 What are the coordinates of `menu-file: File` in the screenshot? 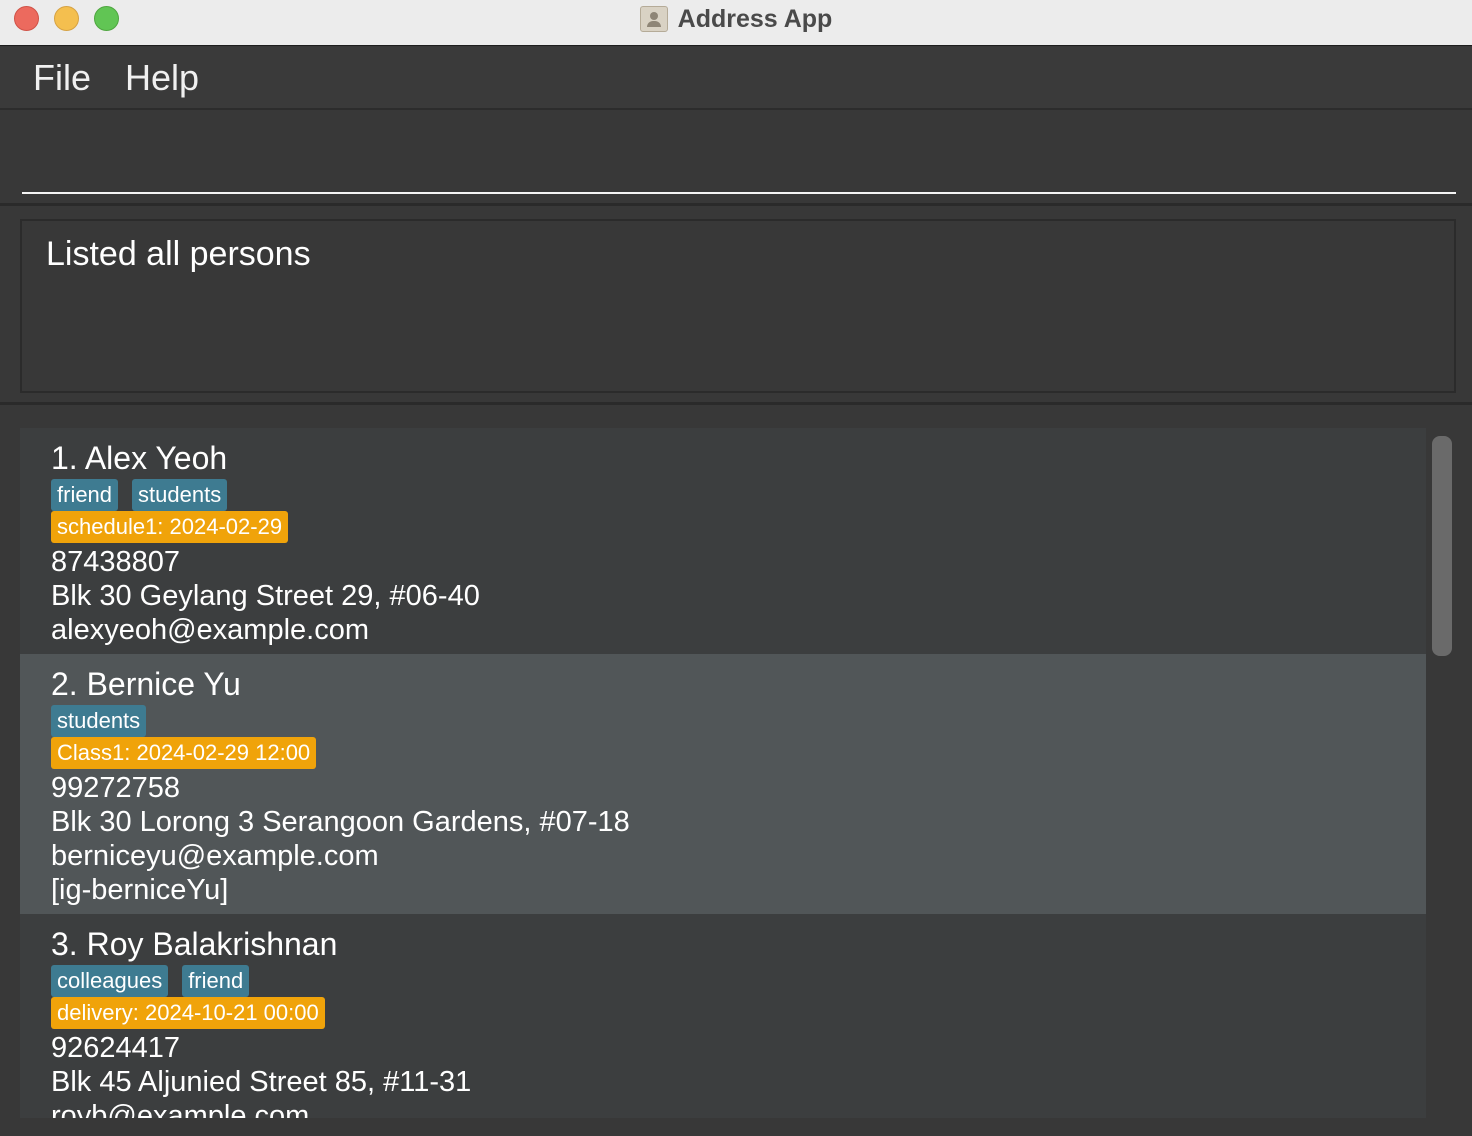 It's located at (62, 78).